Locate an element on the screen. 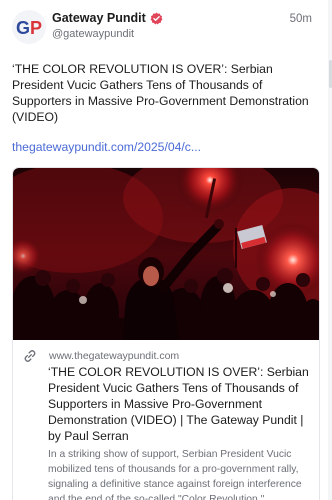  post-timestamp: 50m is located at coordinates (301, 18).